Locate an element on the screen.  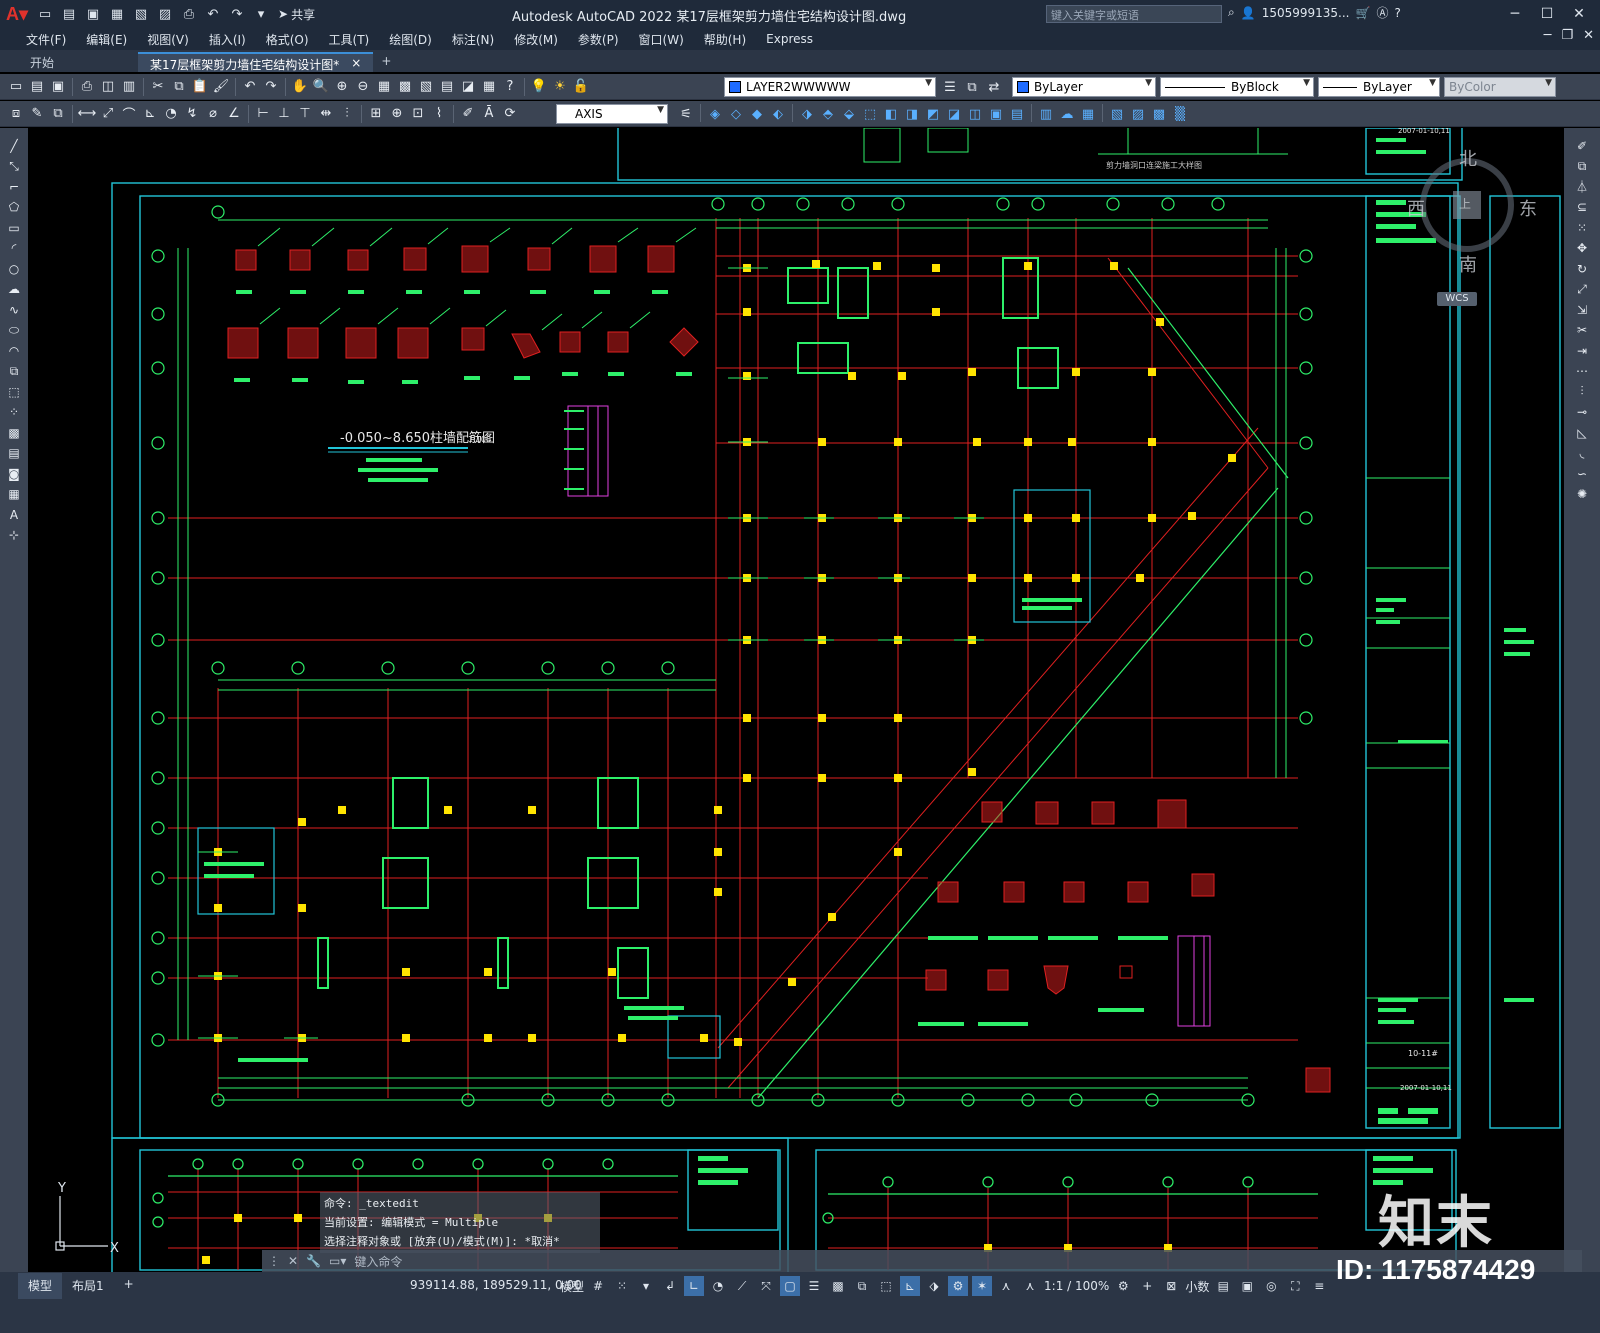
viewcube-west: 西 is located at coordinates (1416, 208).